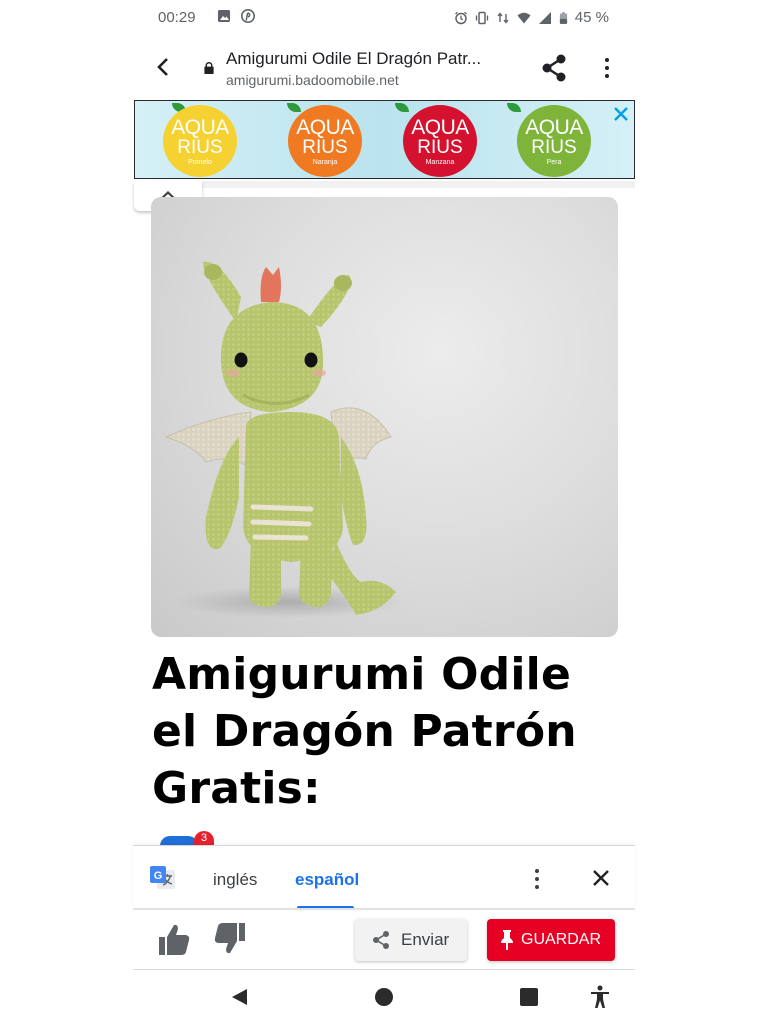  I want to click on banner-shadow, so click(418, 184).